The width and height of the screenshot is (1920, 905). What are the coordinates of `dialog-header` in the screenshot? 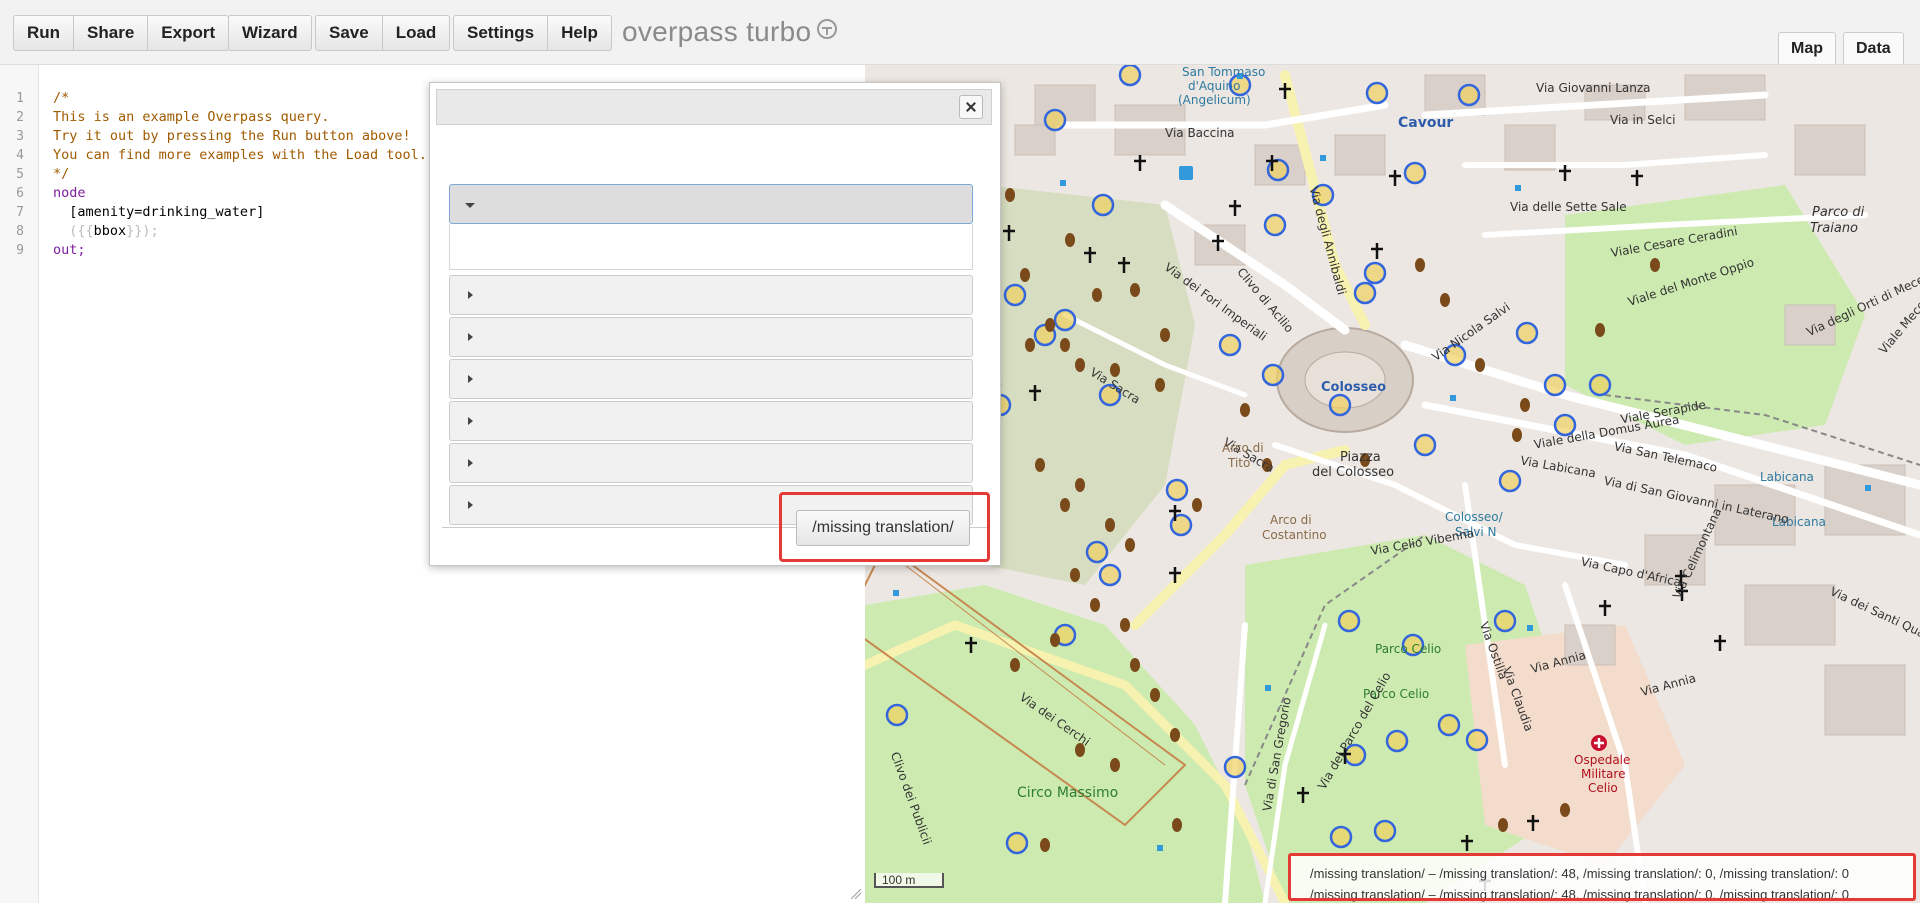 It's located at (714, 107).